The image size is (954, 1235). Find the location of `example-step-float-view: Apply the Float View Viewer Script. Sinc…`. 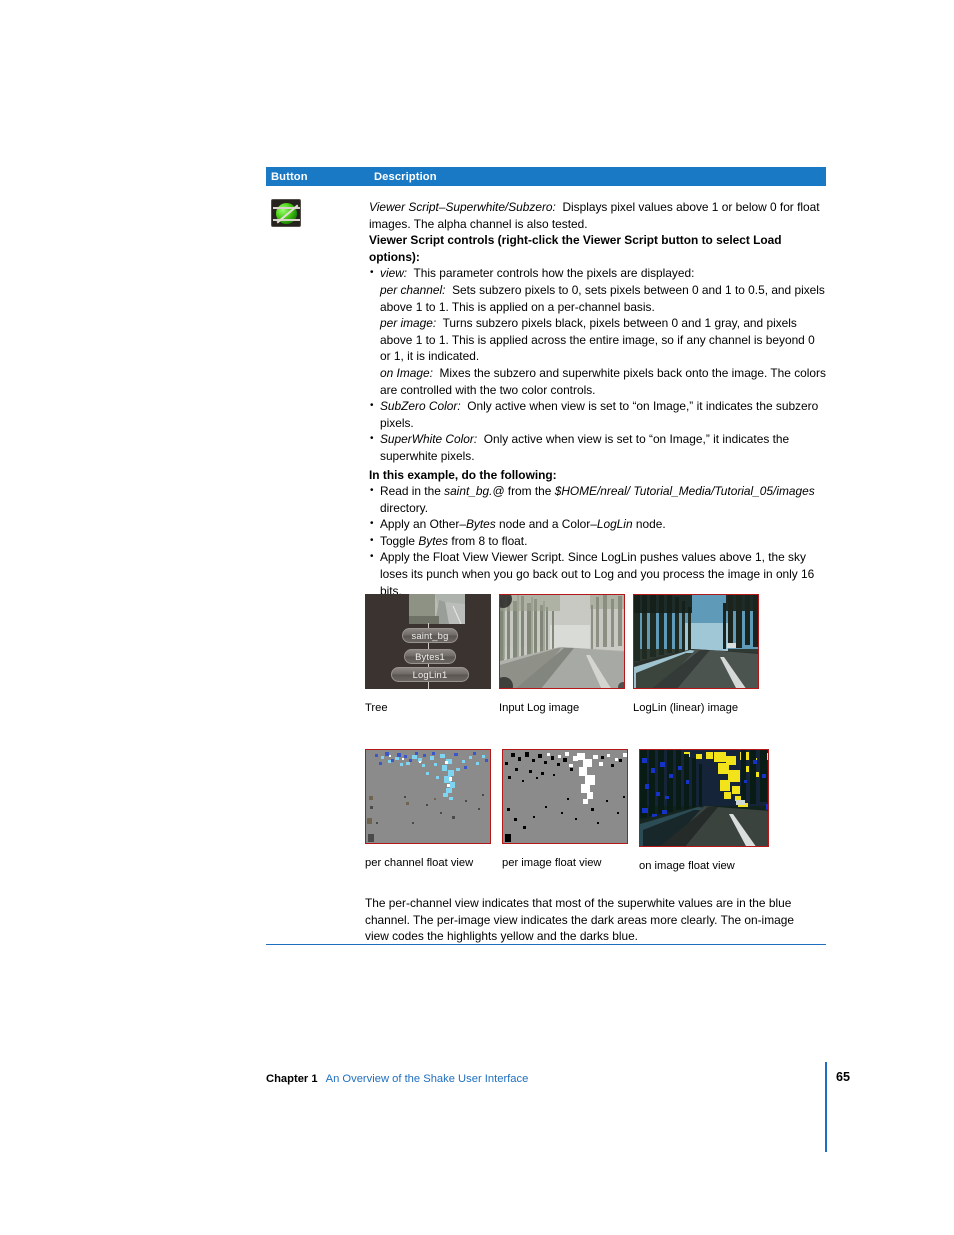

example-step-float-view: Apply the Float View Viewer Script. Sinc… is located at coordinates (597, 574).